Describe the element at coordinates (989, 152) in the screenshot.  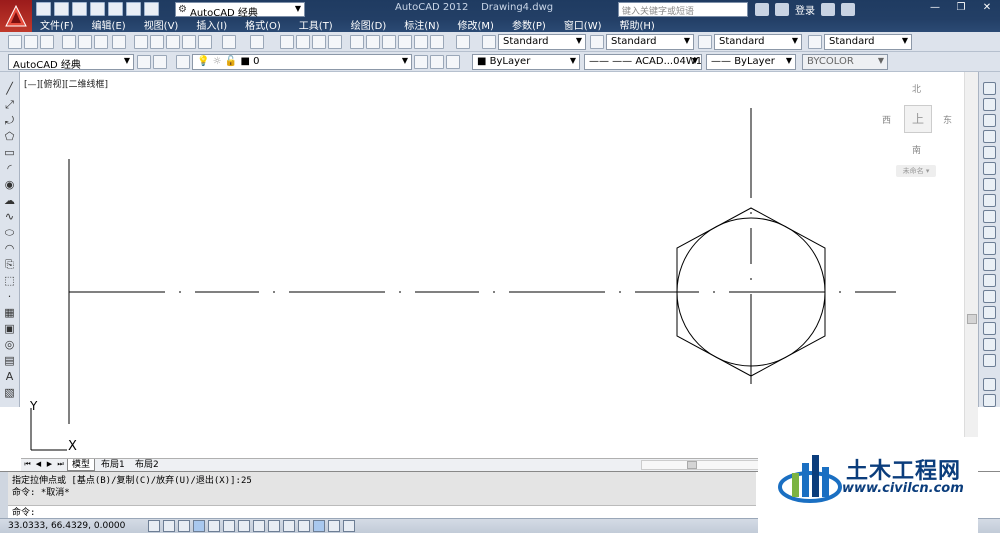
I see `array-icon` at that location.